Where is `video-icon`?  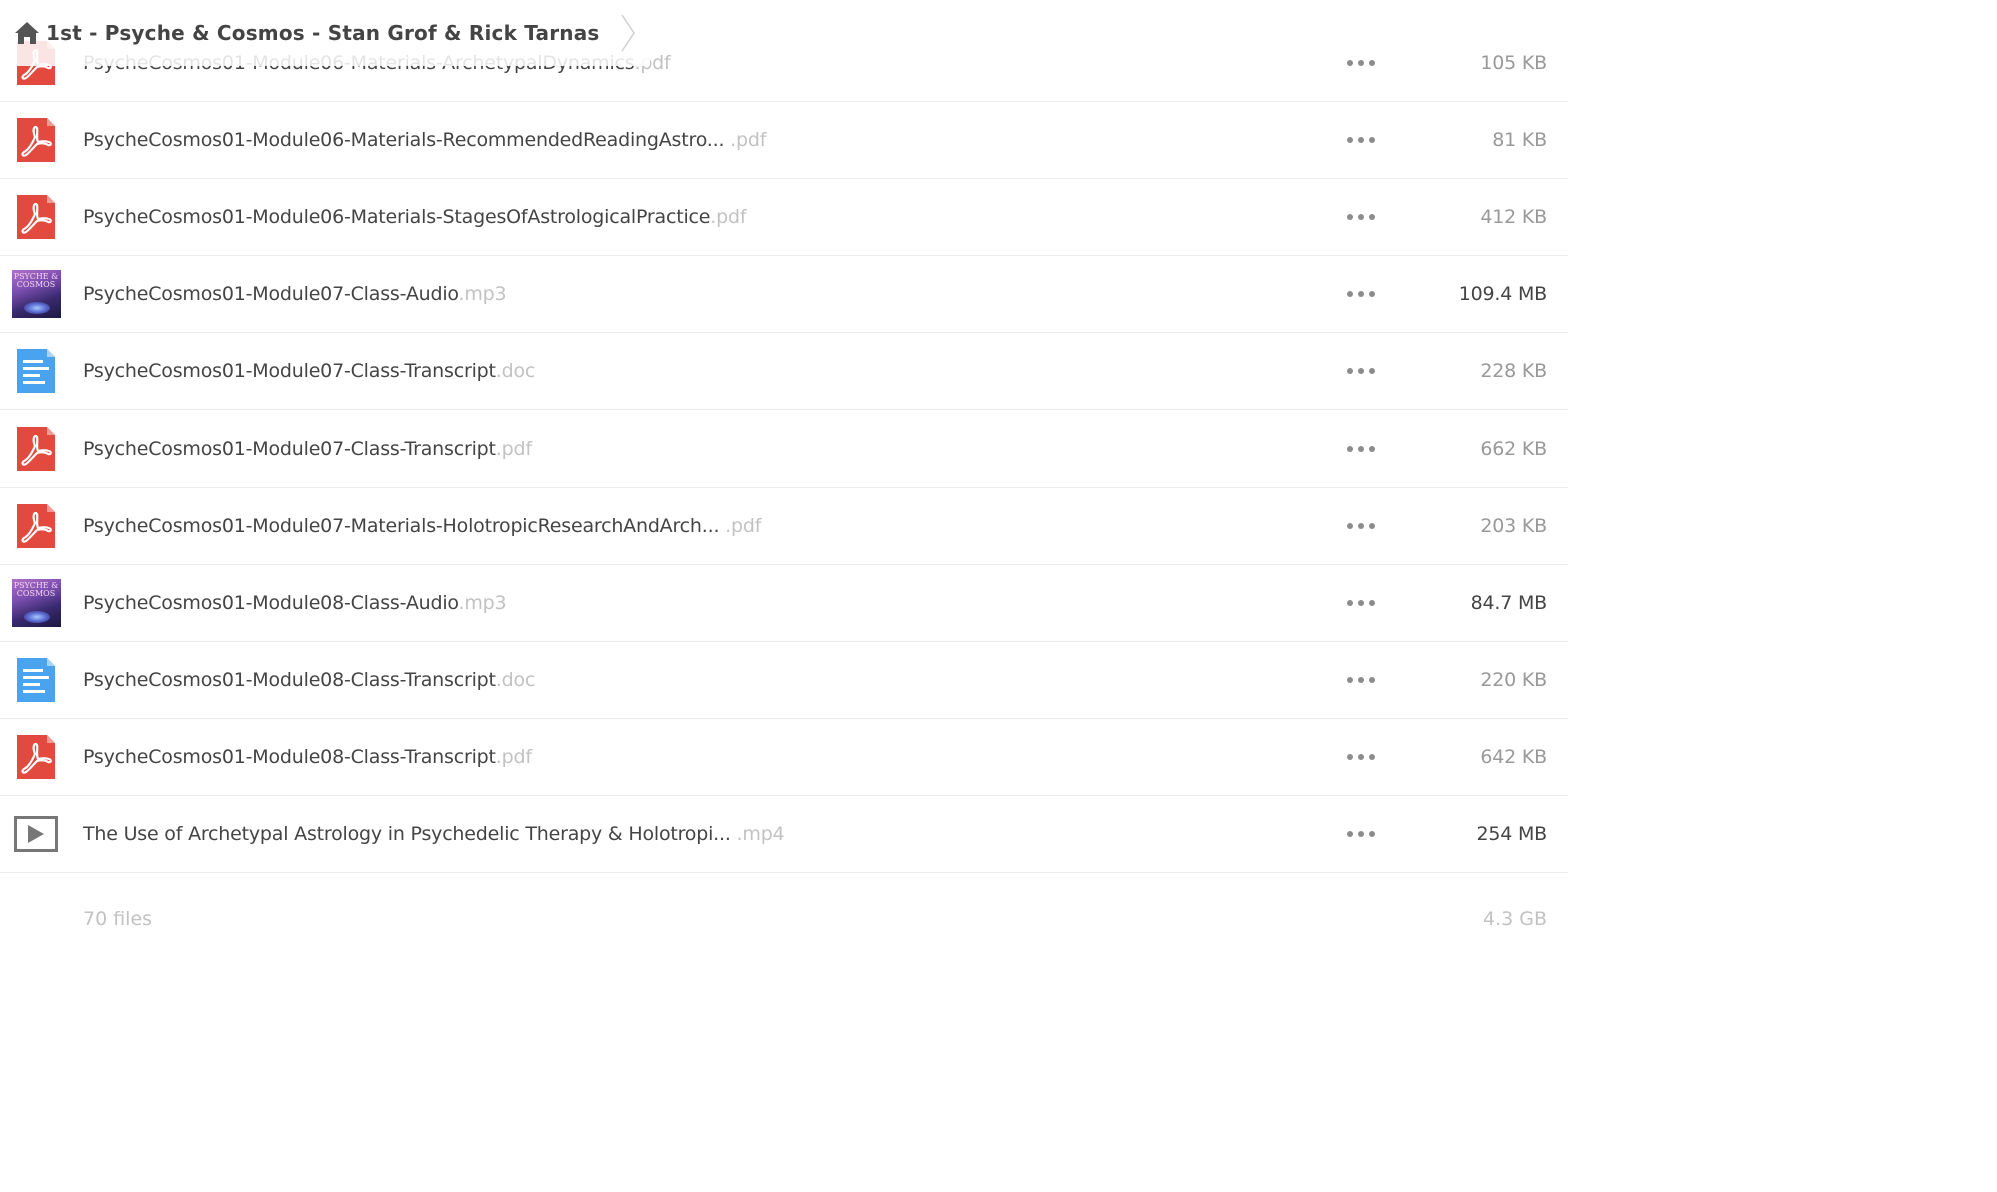
video-icon is located at coordinates (36, 833).